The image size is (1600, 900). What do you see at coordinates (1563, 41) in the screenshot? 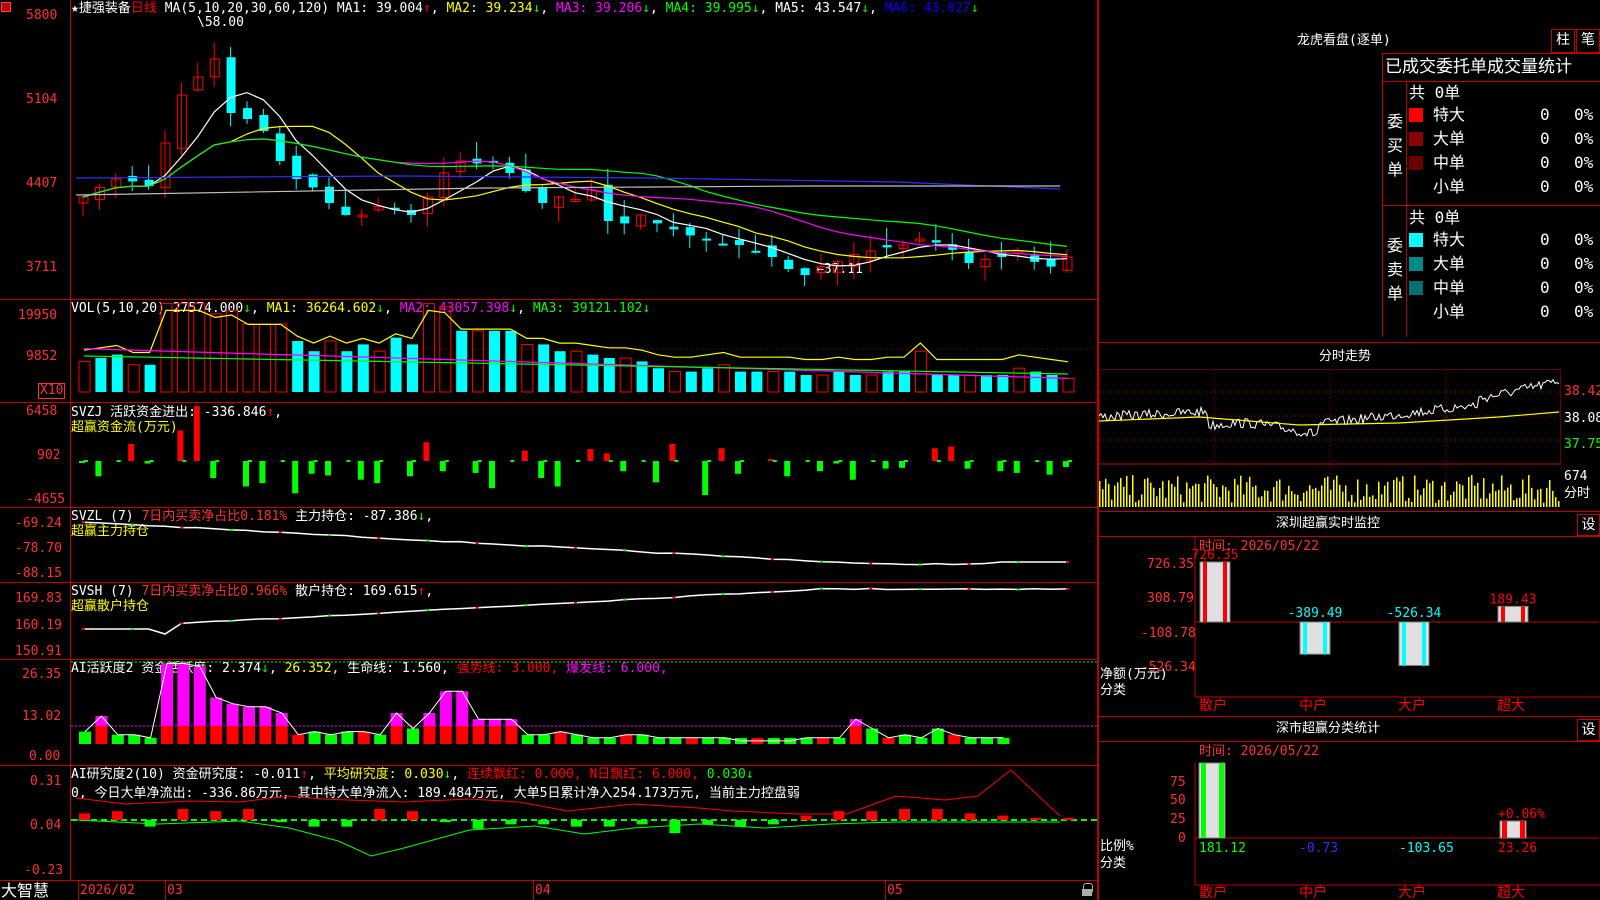
I see `bar-mode-button: 柱` at bounding box center [1563, 41].